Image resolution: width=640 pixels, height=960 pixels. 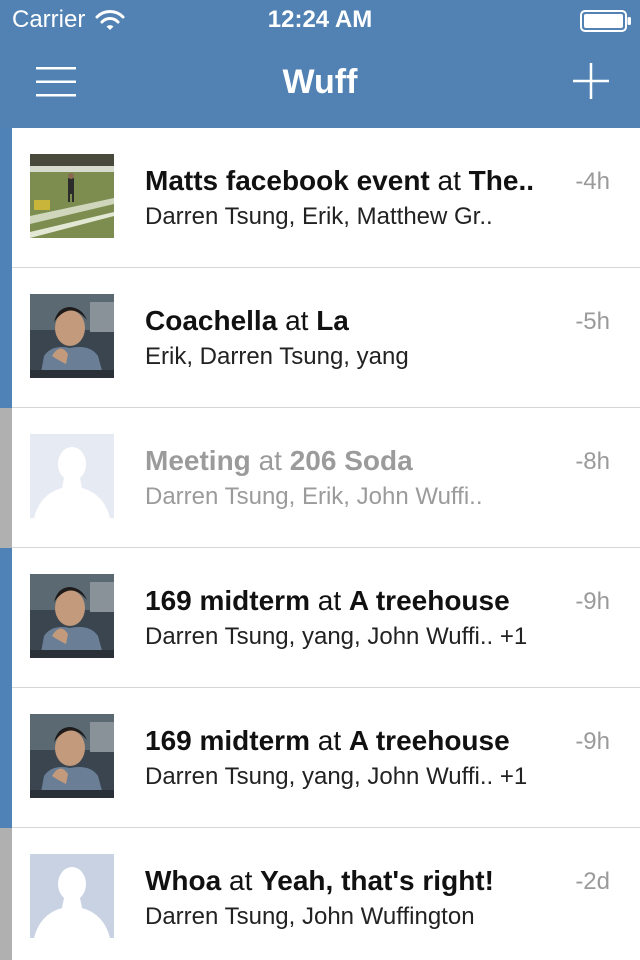 What do you see at coordinates (287, 180) in the screenshot?
I see `event-name: Matts facebook event` at bounding box center [287, 180].